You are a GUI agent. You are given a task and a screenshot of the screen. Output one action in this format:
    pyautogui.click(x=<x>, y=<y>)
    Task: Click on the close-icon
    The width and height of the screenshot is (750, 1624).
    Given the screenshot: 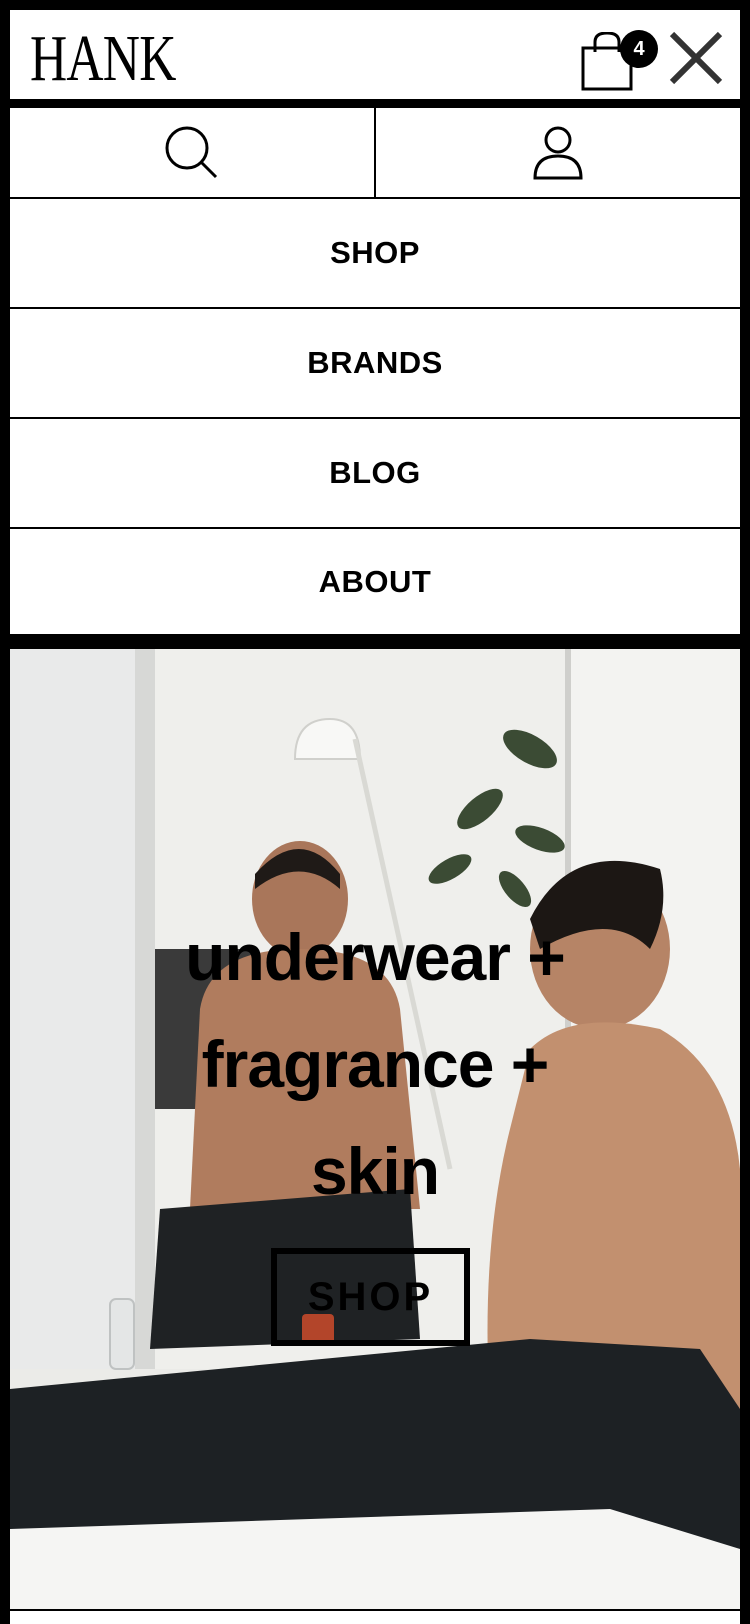 What is the action you would take?
    pyautogui.click(x=696, y=58)
    